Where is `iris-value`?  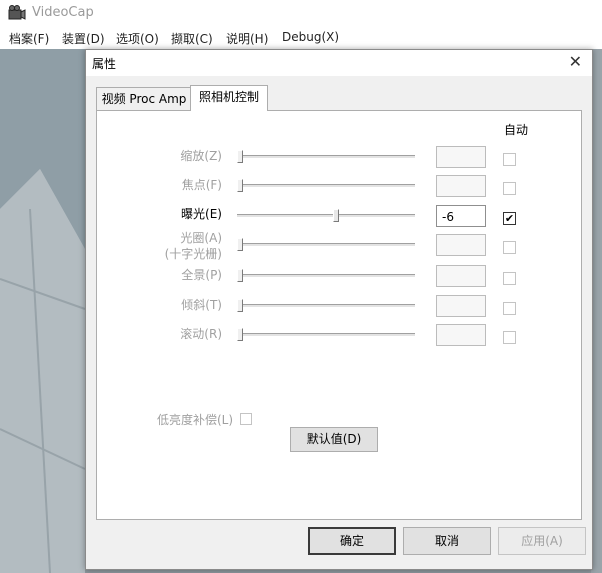
iris-value is located at coordinates (461, 245).